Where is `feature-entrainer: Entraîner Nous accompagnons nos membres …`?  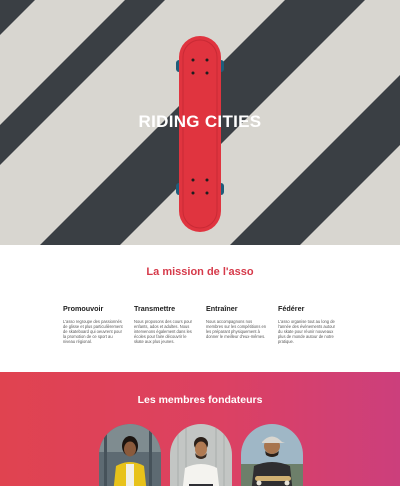
feature-entrainer: Entraîner Nous accompagnons nos membres … is located at coordinates (237, 321).